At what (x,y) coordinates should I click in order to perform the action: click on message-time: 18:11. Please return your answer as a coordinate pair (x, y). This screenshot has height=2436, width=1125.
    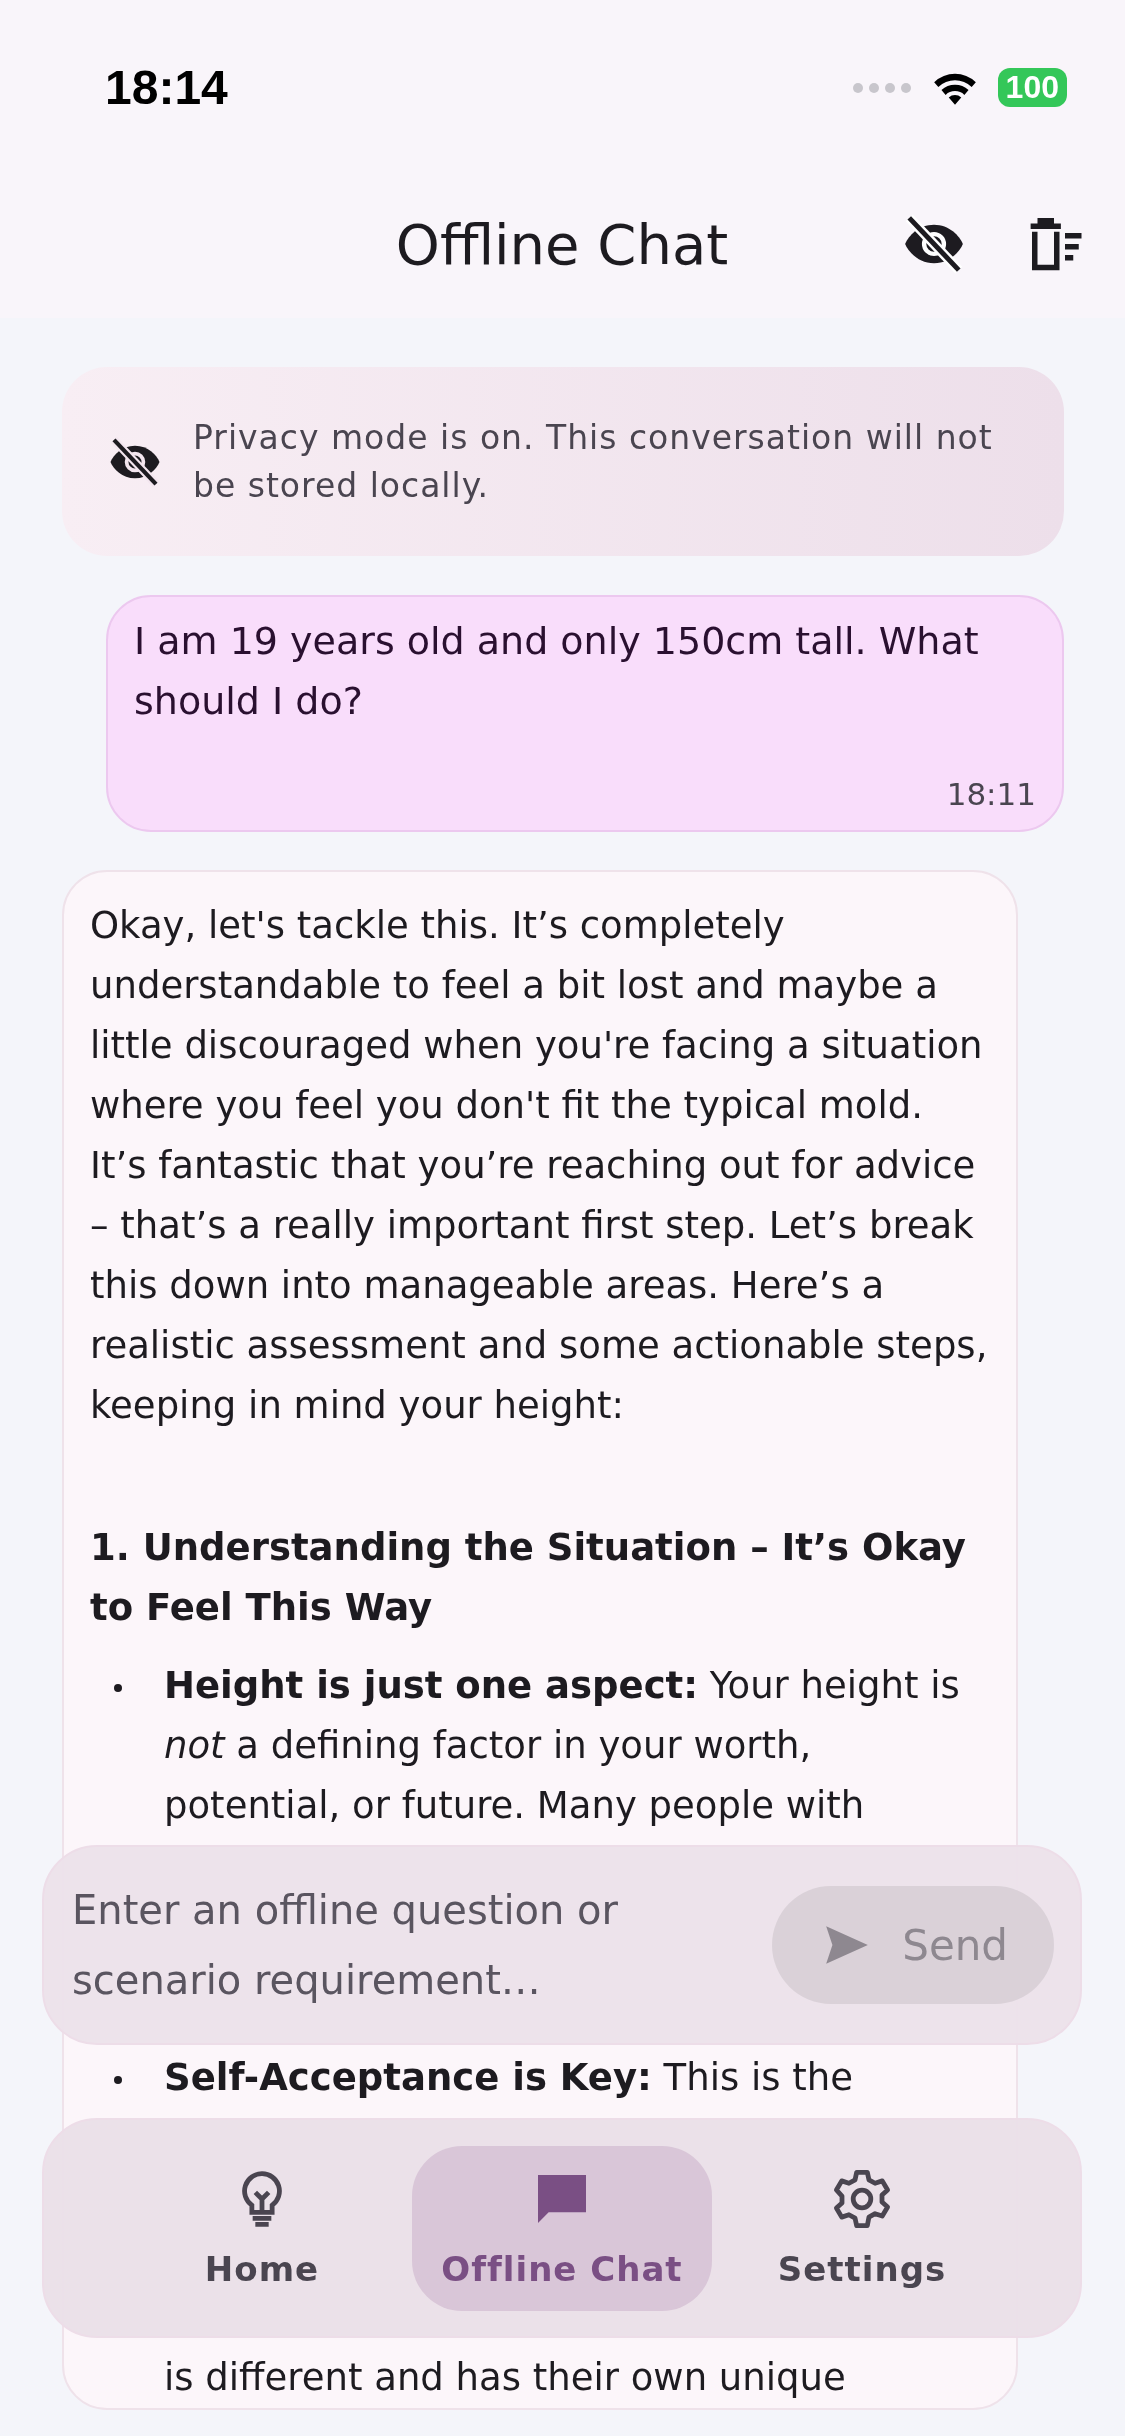
    Looking at the image, I should click on (991, 794).